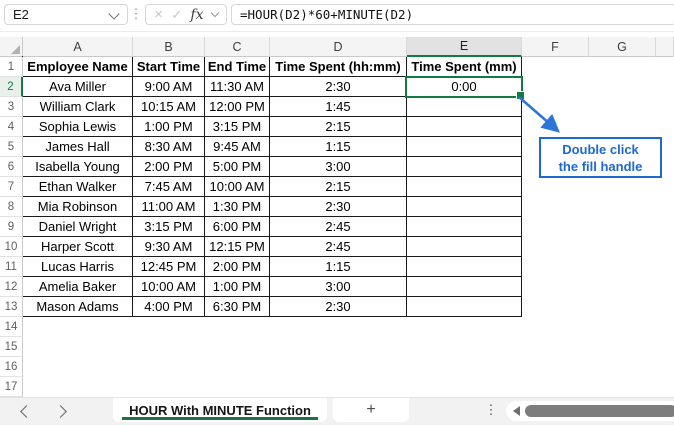 Image resolution: width=674 pixels, height=425 pixels. I want to click on row-header-13: 13, so click(11, 307).